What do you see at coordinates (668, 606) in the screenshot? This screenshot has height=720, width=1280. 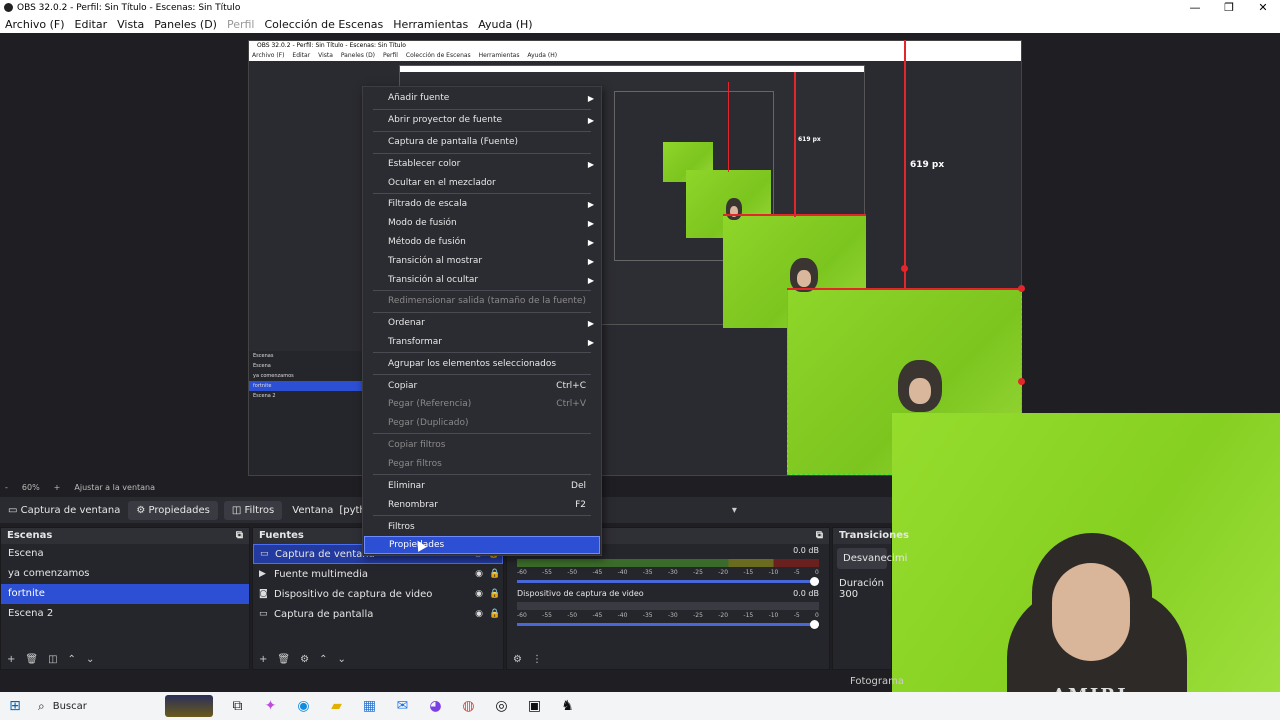 I see `audio-meter` at bounding box center [668, 606].